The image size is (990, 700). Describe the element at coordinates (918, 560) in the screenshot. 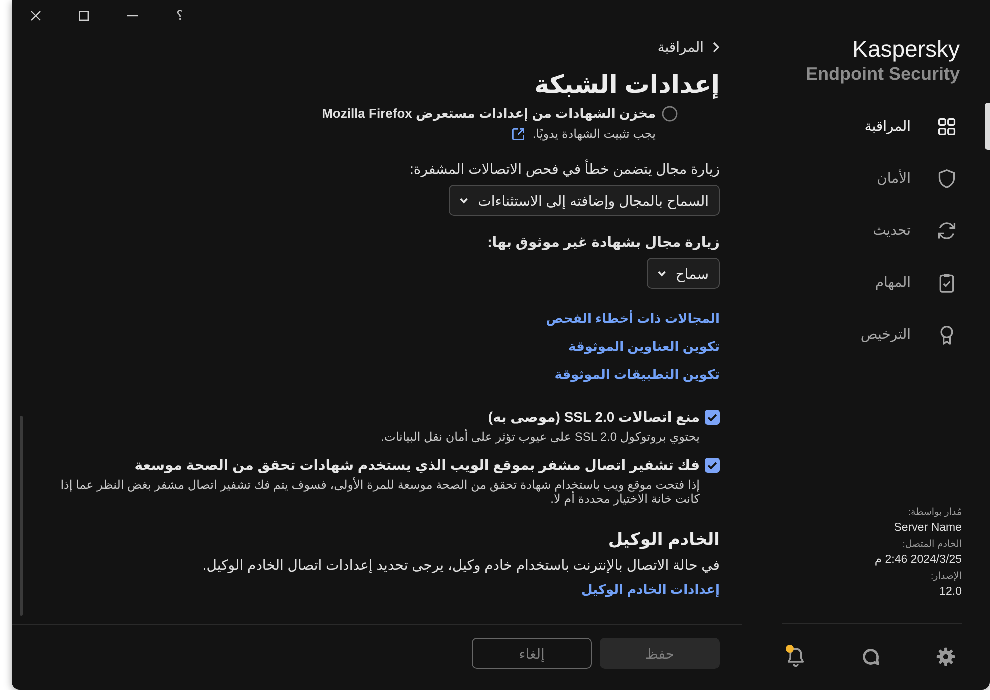

I see `info-value: 2024/3/25 2:46 م` at that location.